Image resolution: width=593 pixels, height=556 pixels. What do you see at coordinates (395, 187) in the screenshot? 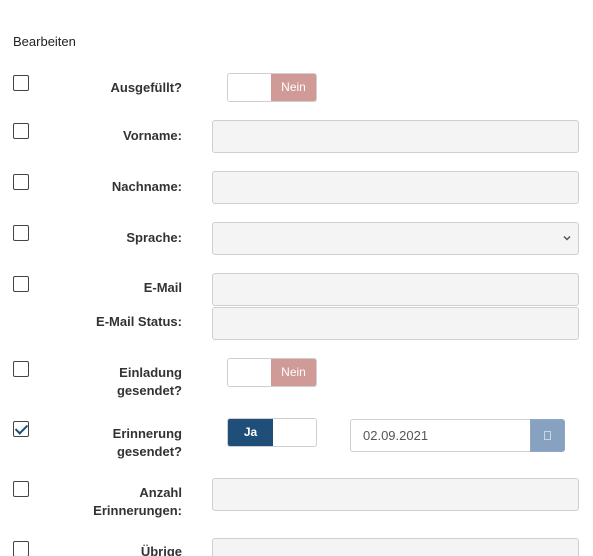
I see `nachname-field` at bounding box center [395, 187].